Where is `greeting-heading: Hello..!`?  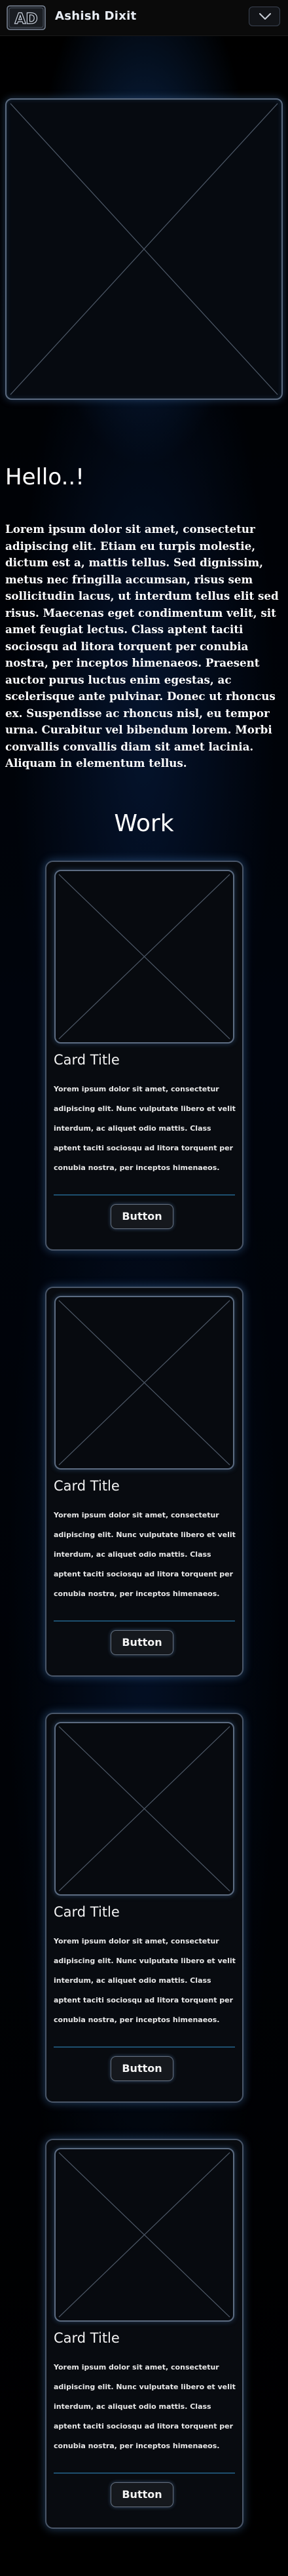 greeting-heading: Hello..! is located at coordinates (44, 477).